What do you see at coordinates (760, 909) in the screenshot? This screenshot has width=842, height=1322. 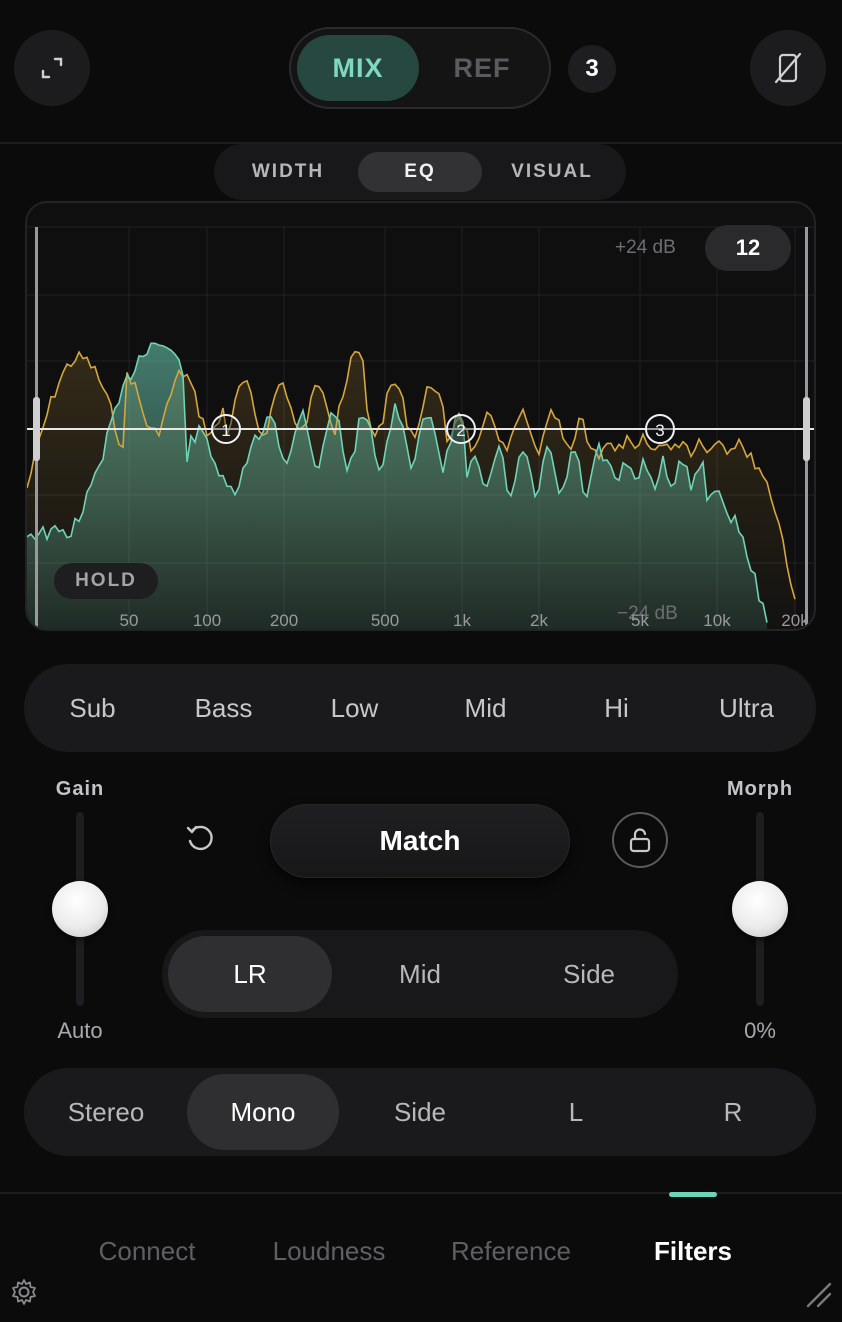 I see `morph-slider-knob` at bounding box center [760, 909].